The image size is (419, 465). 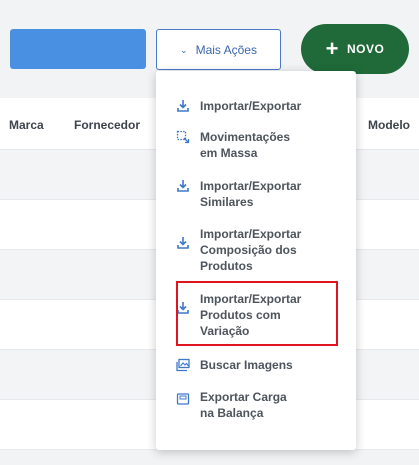 What do you see at coordinates (243, 405) in the screenshot?
I see `menu-item-label: Exportar Carga na Balança` at bounding box center [243, 405].